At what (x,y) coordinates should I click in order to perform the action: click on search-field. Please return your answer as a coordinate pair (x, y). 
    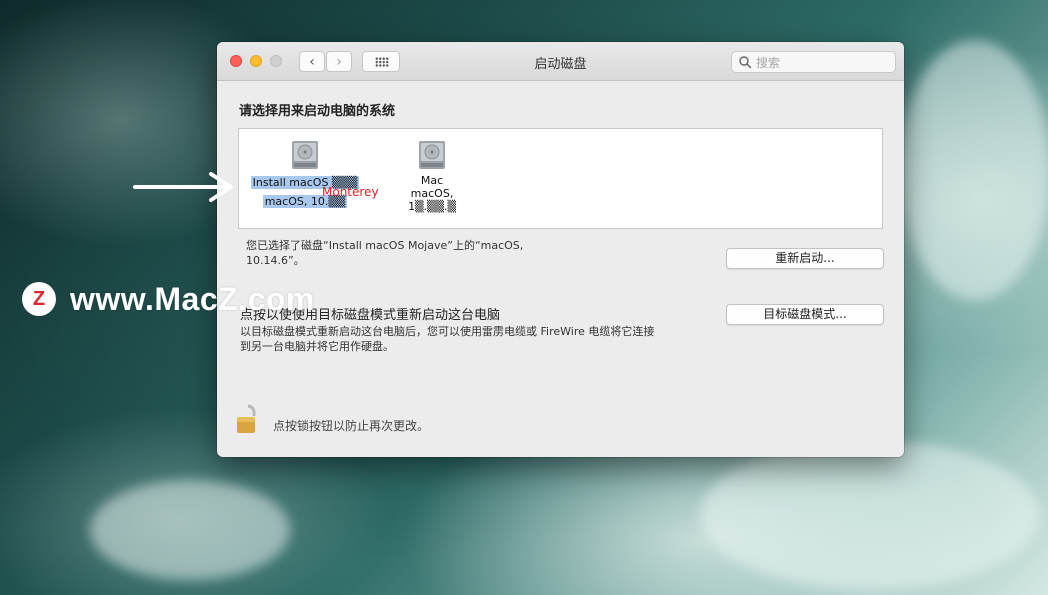
    Looking at the image, I should click on (813, 62).